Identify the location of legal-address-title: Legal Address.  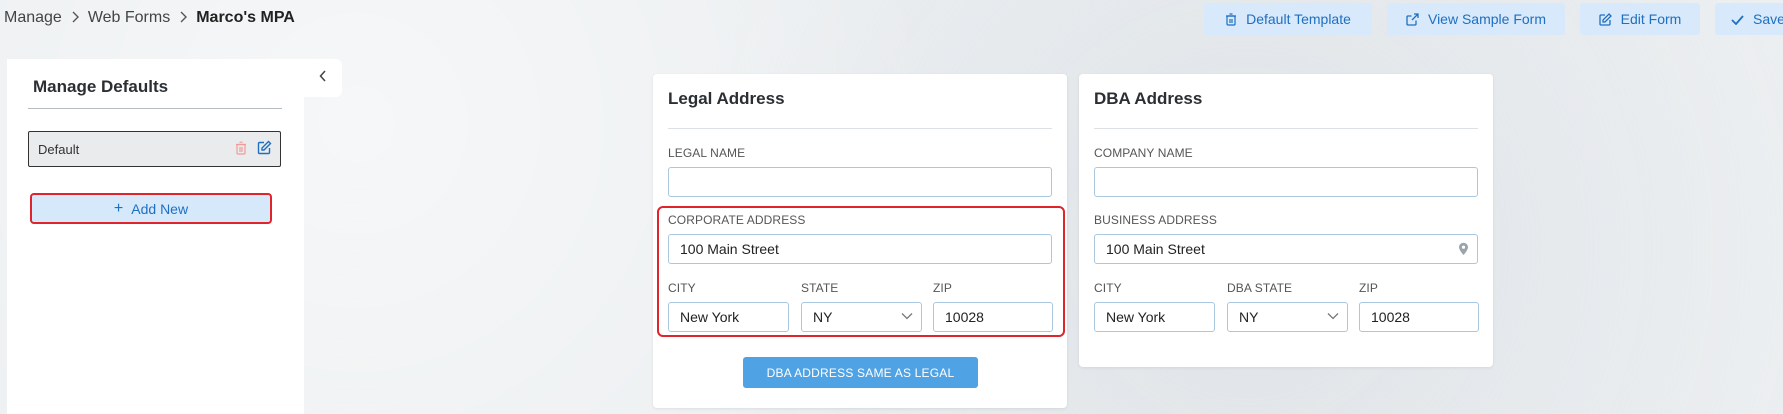
(726, 98).